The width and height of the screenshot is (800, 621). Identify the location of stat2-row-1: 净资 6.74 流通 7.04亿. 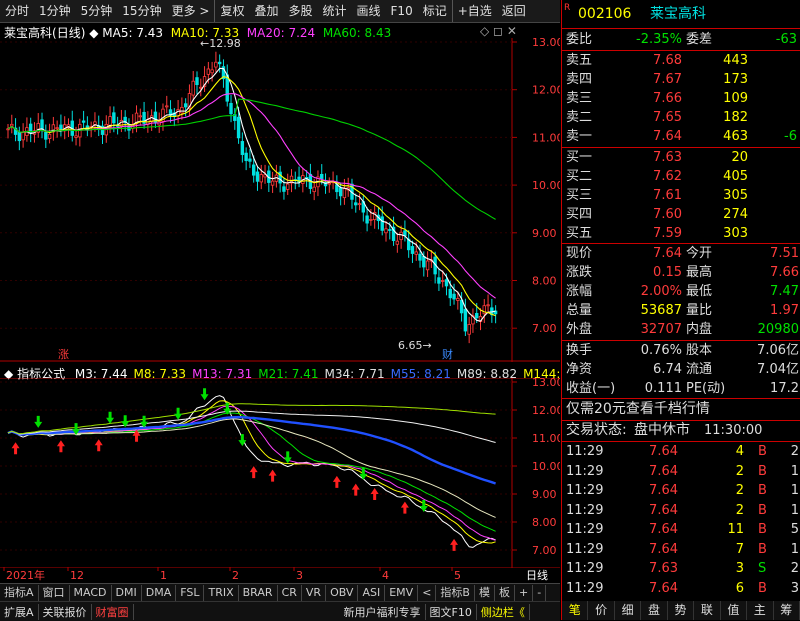
(681, 369).